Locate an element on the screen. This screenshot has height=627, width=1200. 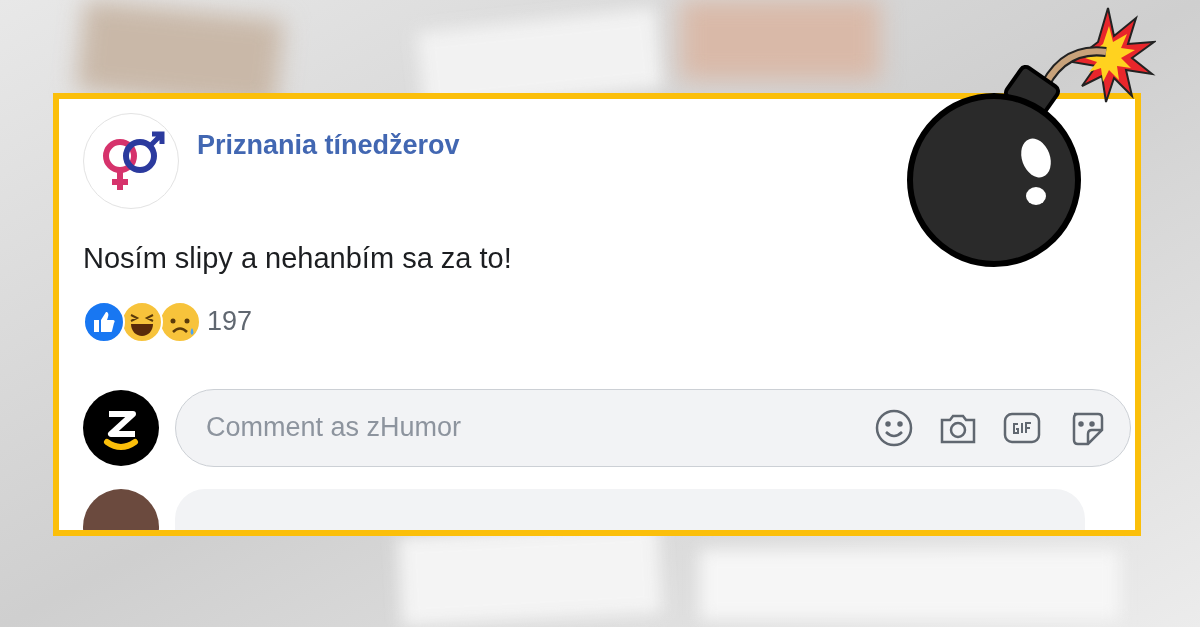
gif-icon is located at coordinates (1022, 427).